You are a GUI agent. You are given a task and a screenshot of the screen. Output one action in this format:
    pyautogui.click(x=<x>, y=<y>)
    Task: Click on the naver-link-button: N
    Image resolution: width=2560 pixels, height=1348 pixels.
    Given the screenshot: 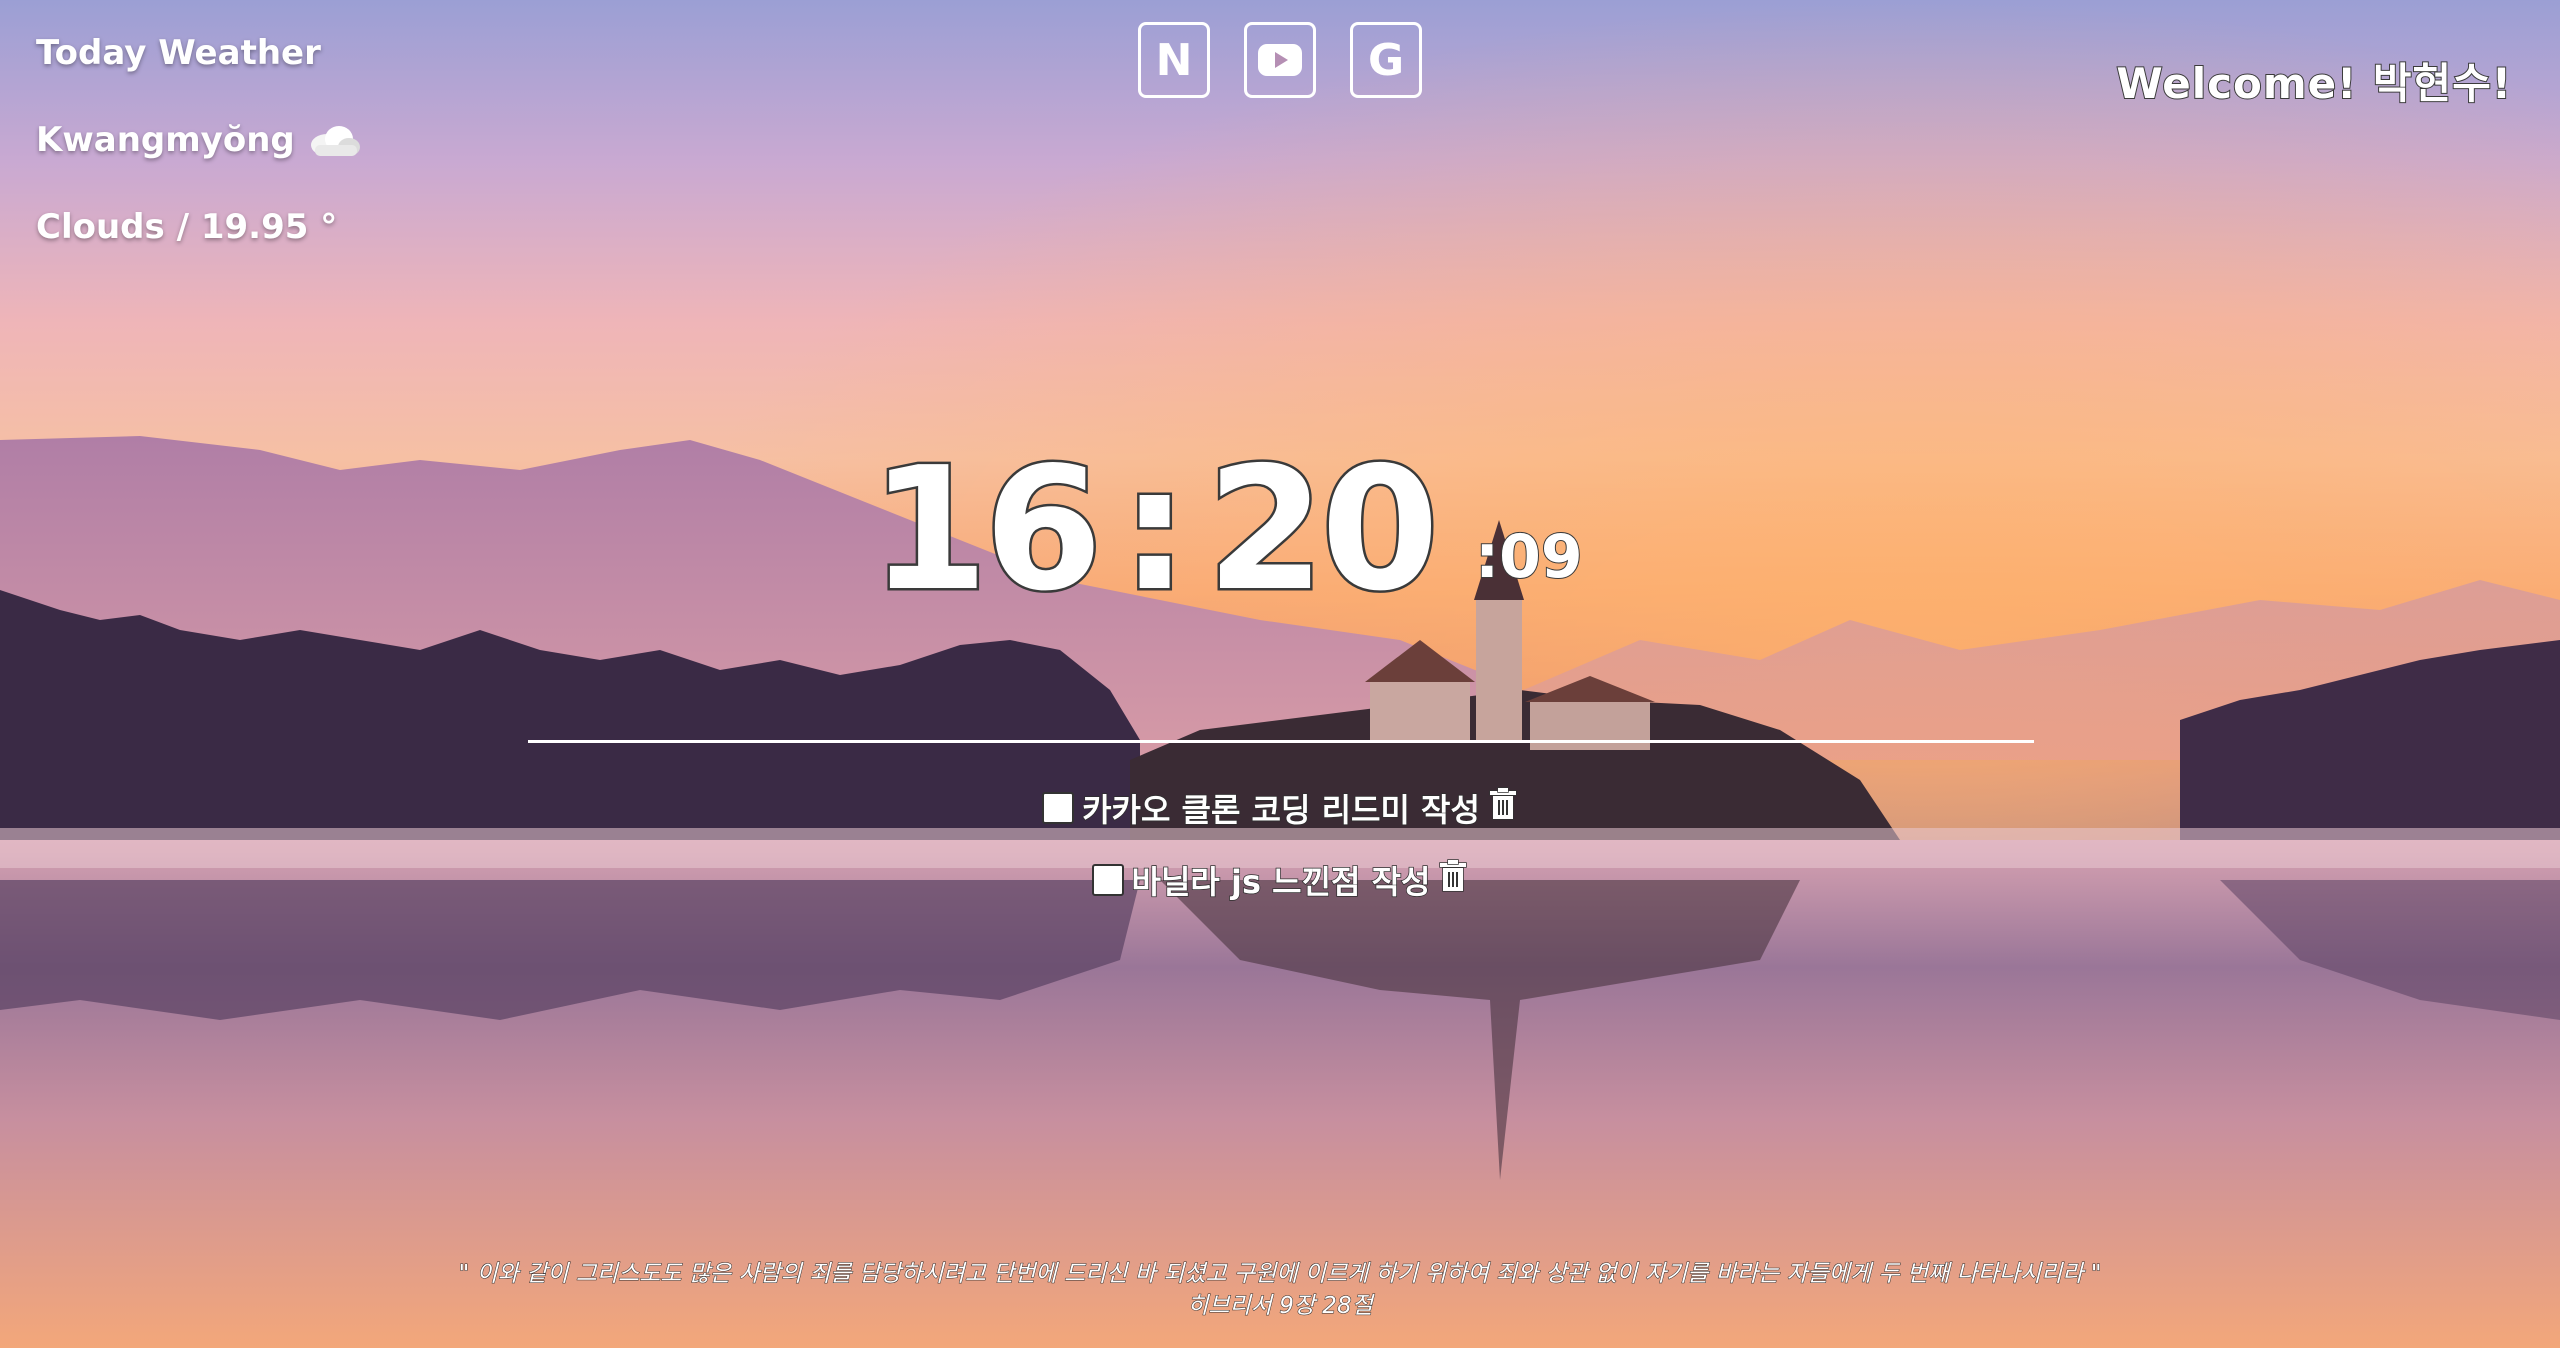 What is the action you would take?
    pyautogui.click(x=1174, y=60)
    